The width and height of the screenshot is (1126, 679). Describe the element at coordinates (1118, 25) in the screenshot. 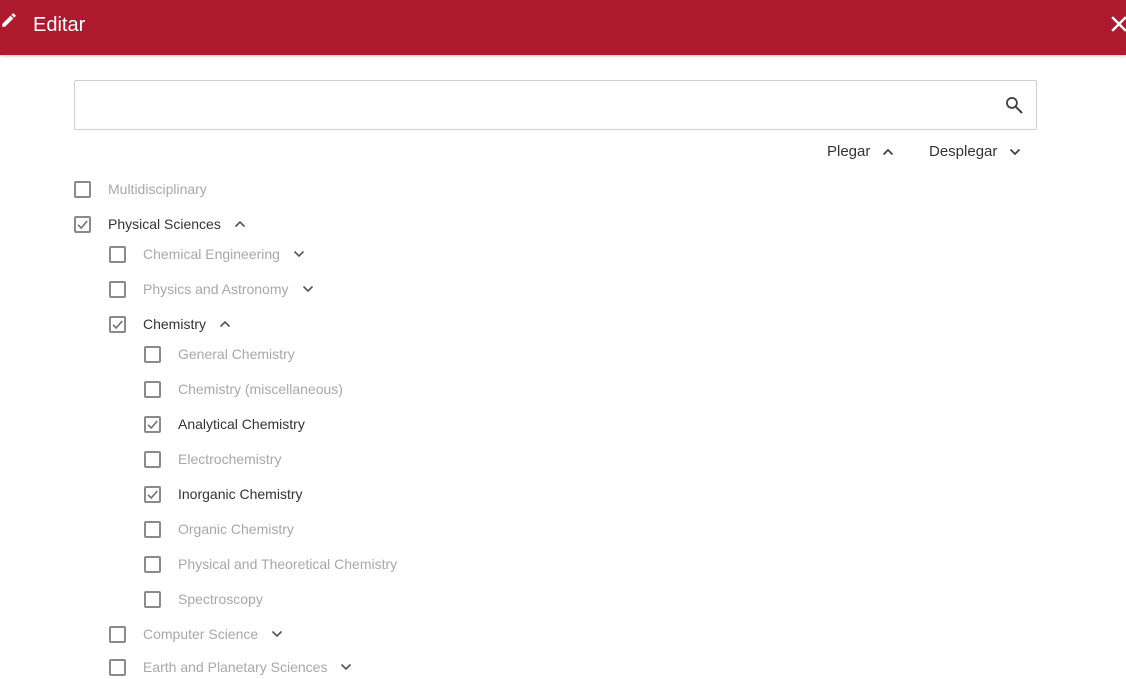

I see `close-icon` at that location.